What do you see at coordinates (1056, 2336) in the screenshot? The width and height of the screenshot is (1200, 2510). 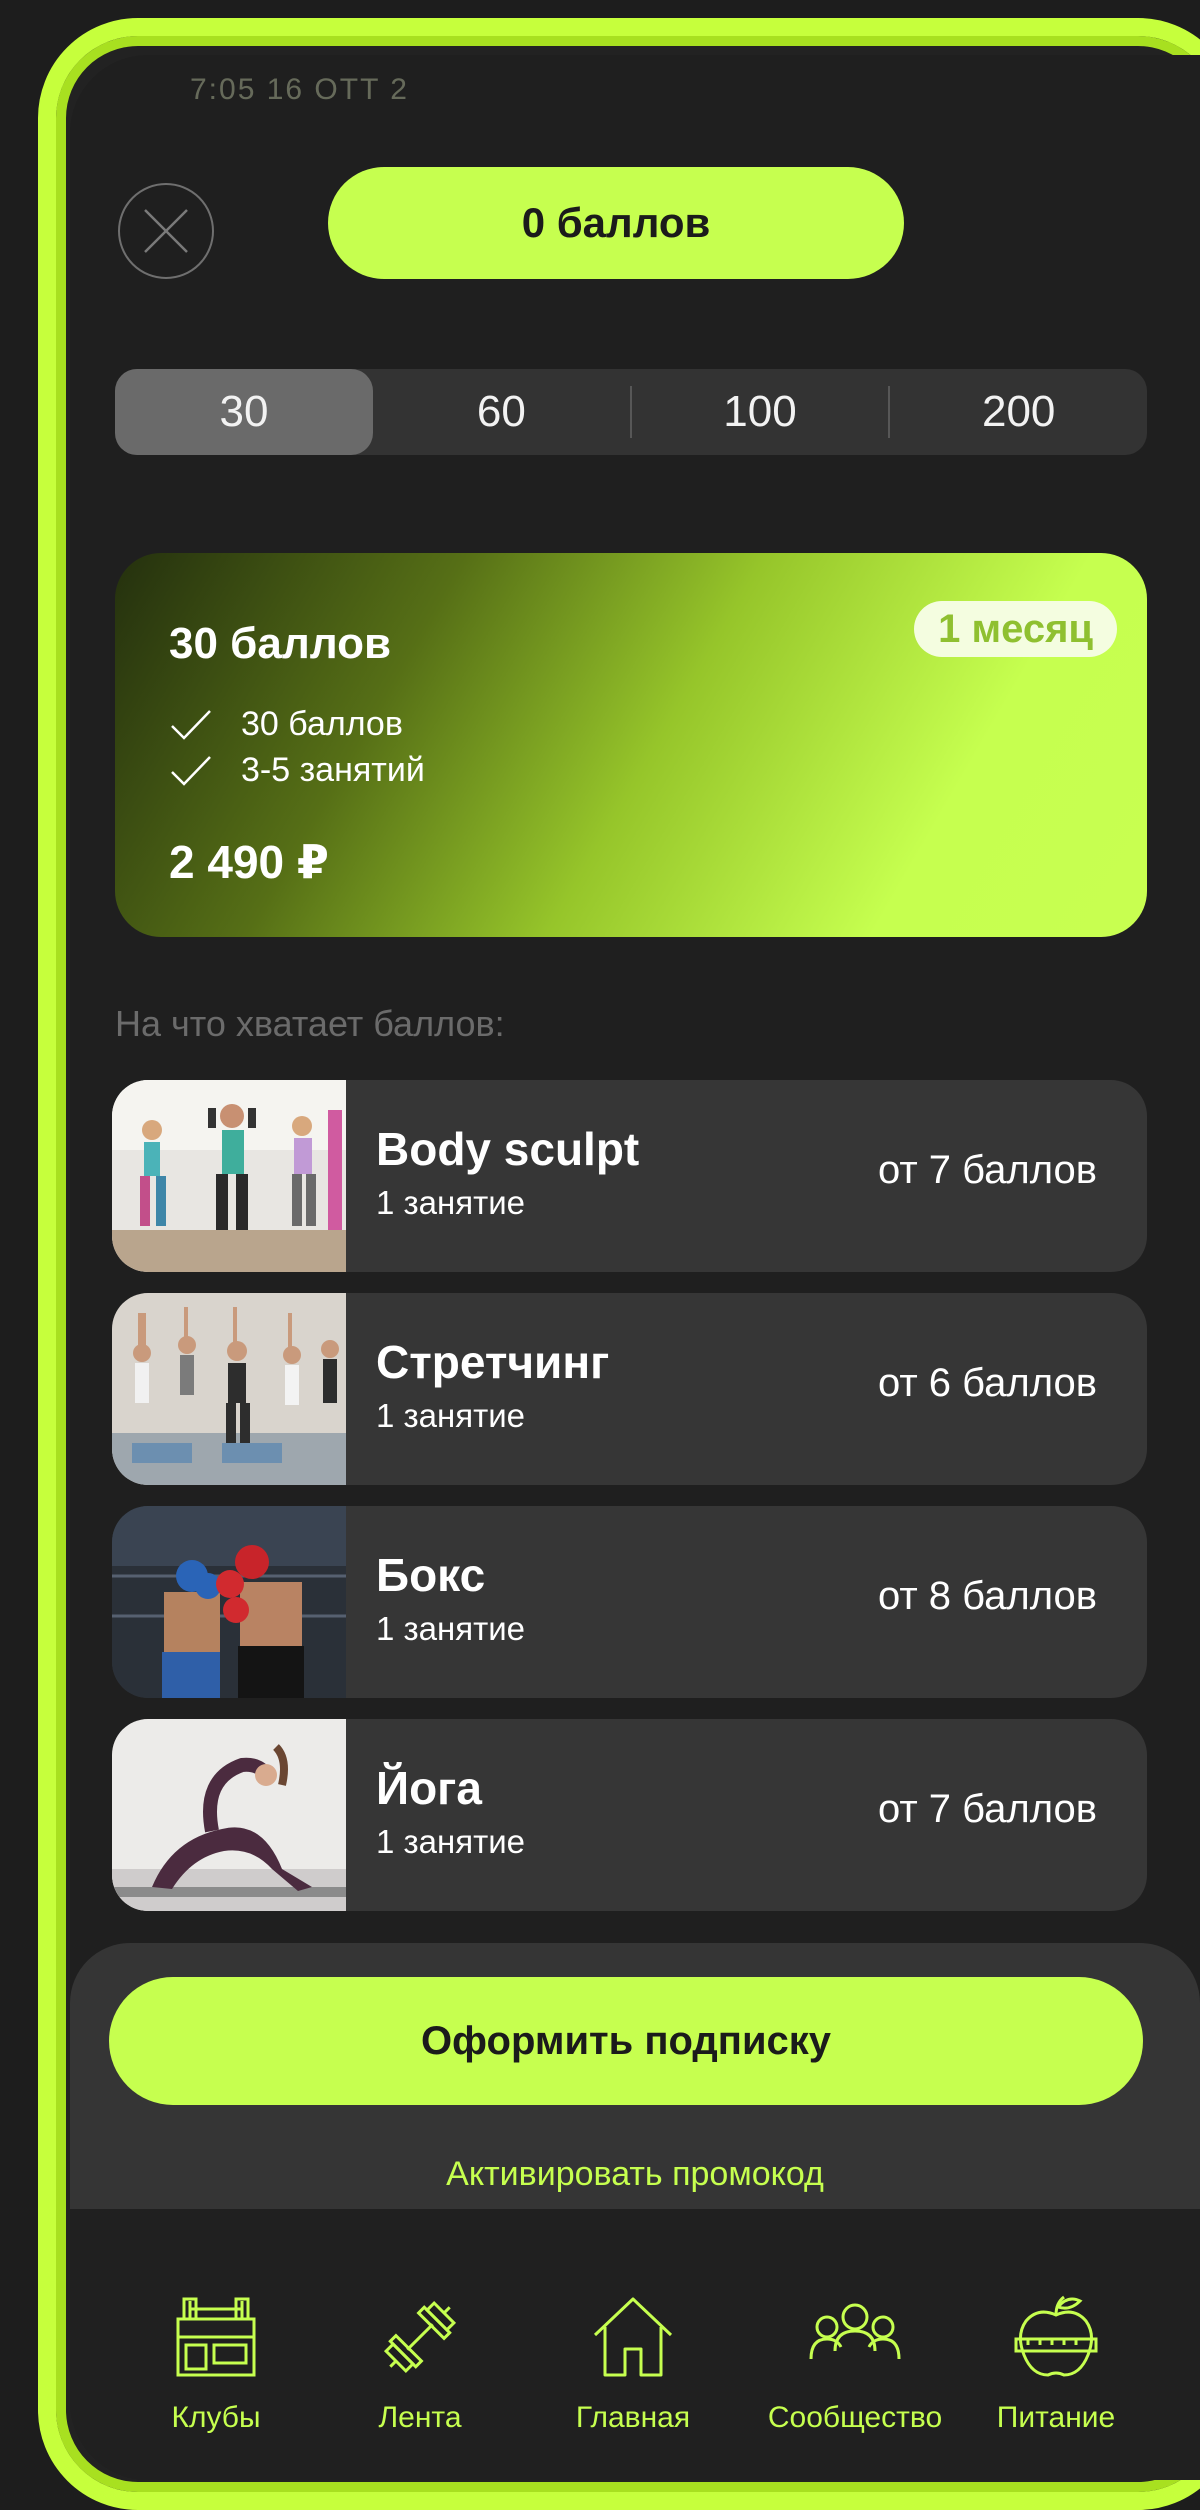 I see `apple-icon` at bounding box center [1056, 2336].